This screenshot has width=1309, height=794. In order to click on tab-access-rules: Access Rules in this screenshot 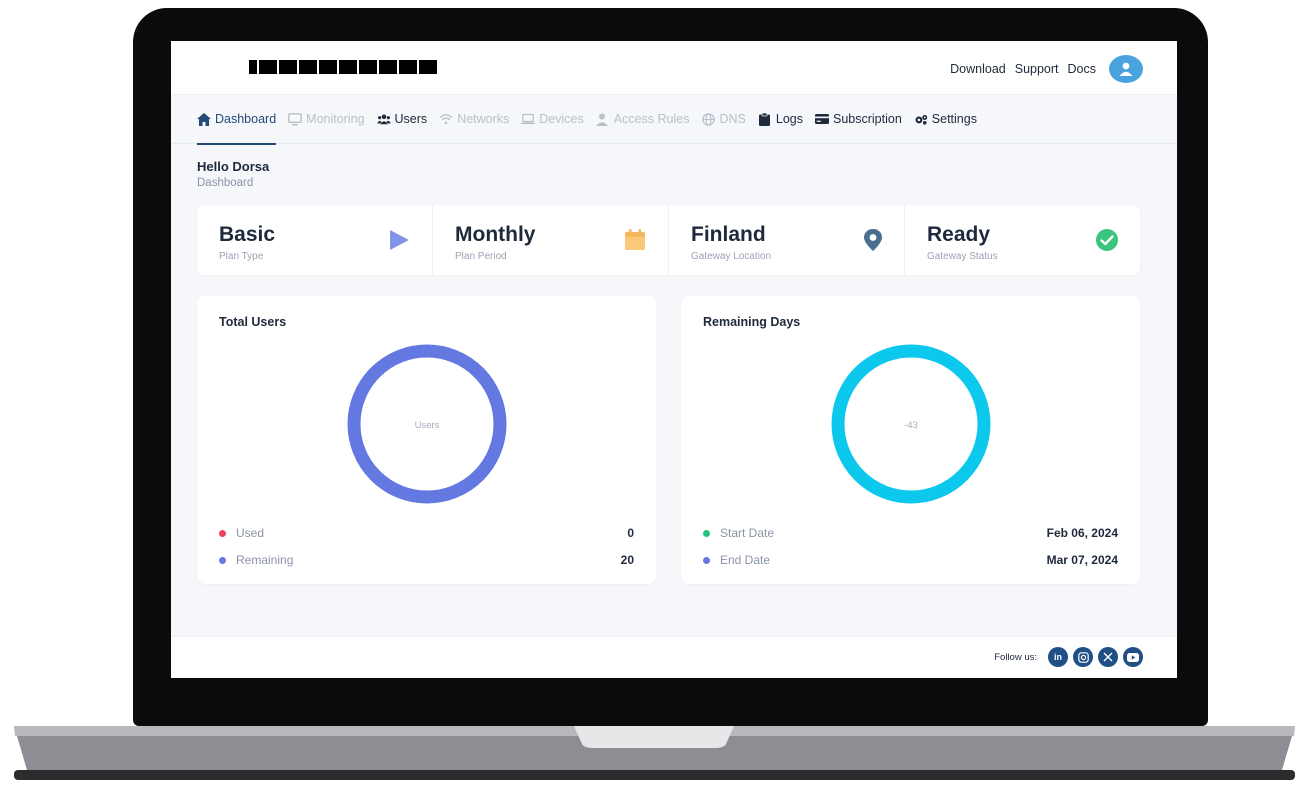, I will do `click(642, 119)`.